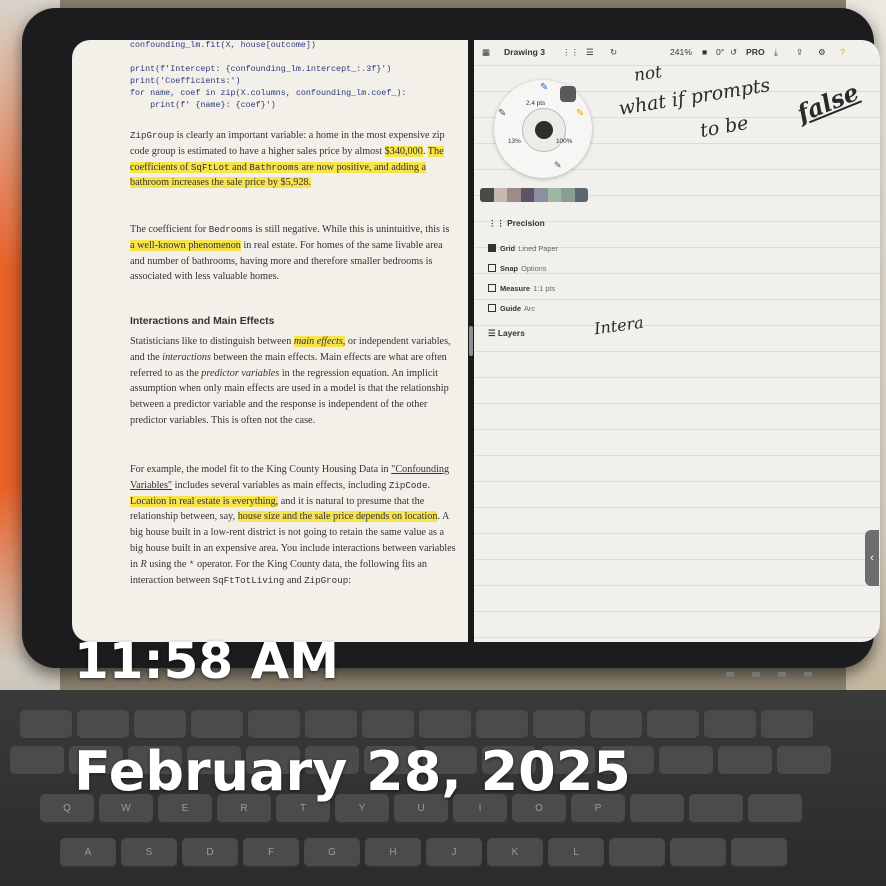  Describe the element at coordinates (724, 127) in the screenshot. I see `handwriting-to-be: to be` at that location.